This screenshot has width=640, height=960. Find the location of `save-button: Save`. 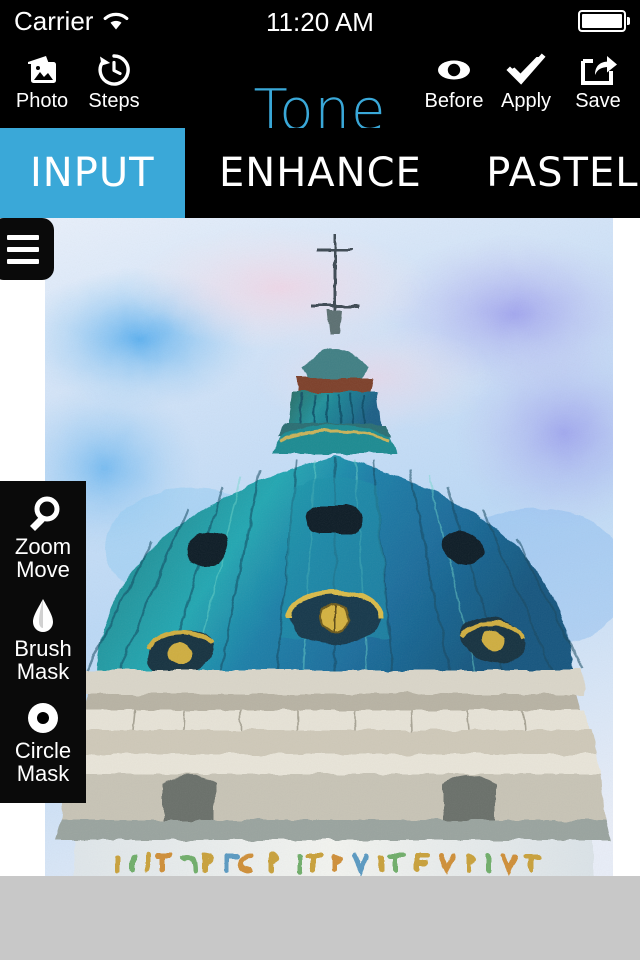

save-button: Save is located at coordinates (598, 78).